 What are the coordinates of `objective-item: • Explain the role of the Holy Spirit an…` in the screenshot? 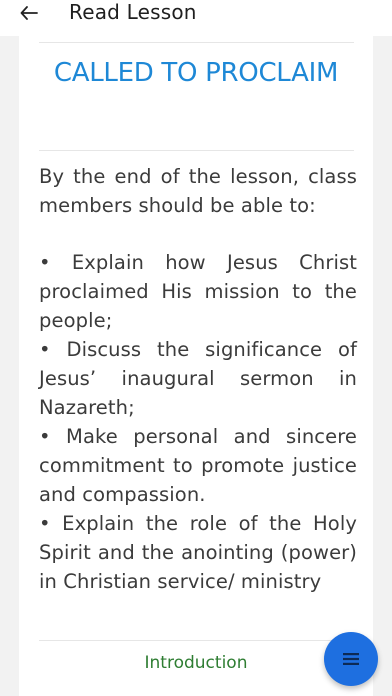 It's located at (198, 552).